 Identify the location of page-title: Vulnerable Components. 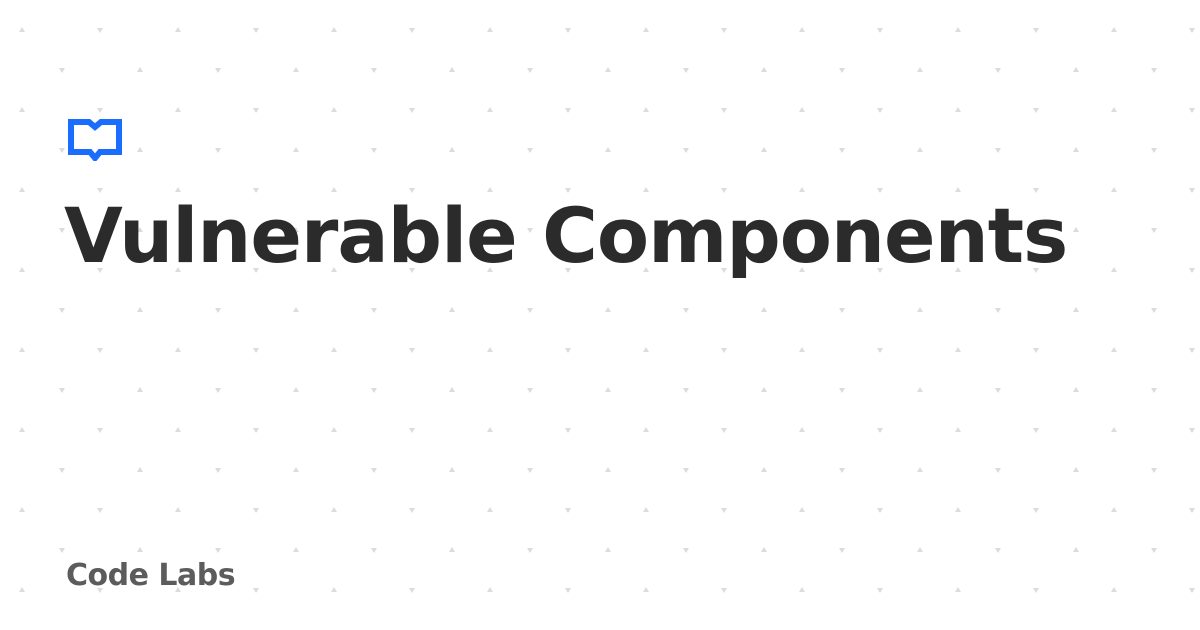
(566, 235).